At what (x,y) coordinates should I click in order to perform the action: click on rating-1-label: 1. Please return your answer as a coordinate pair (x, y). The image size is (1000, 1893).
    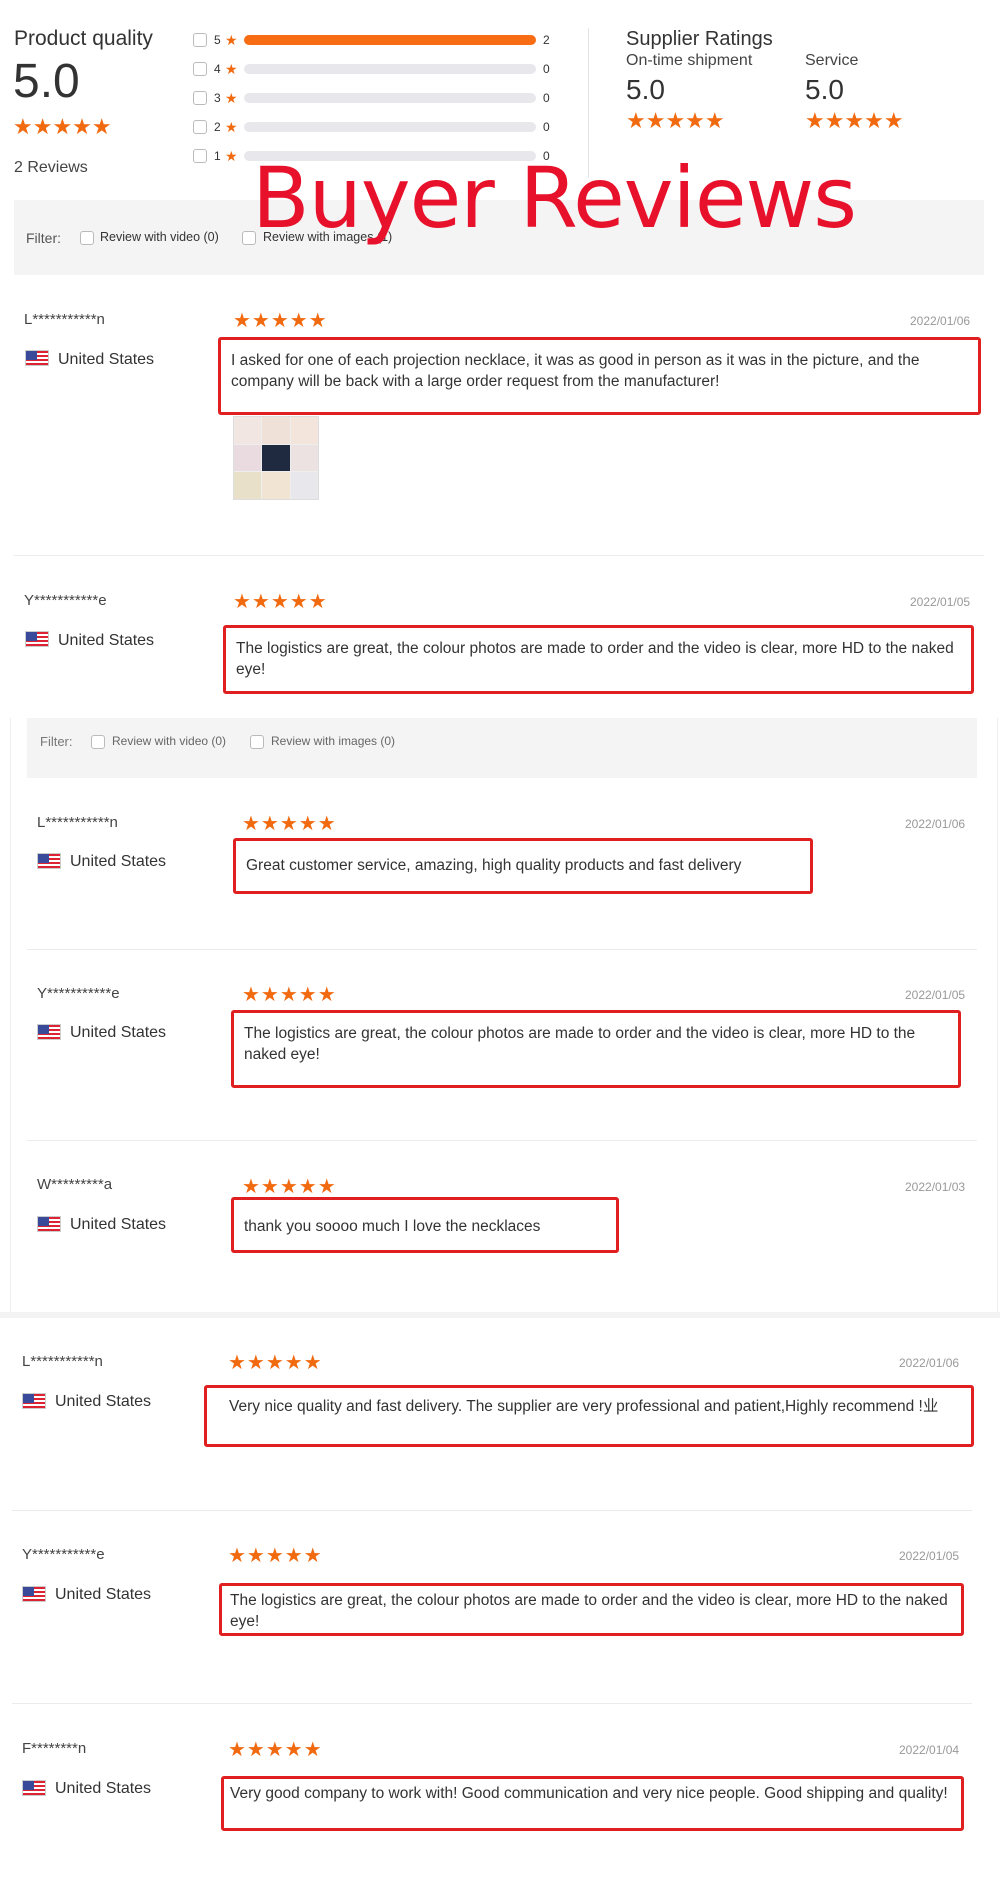
    Looking at the image, I should click on (217, 156).